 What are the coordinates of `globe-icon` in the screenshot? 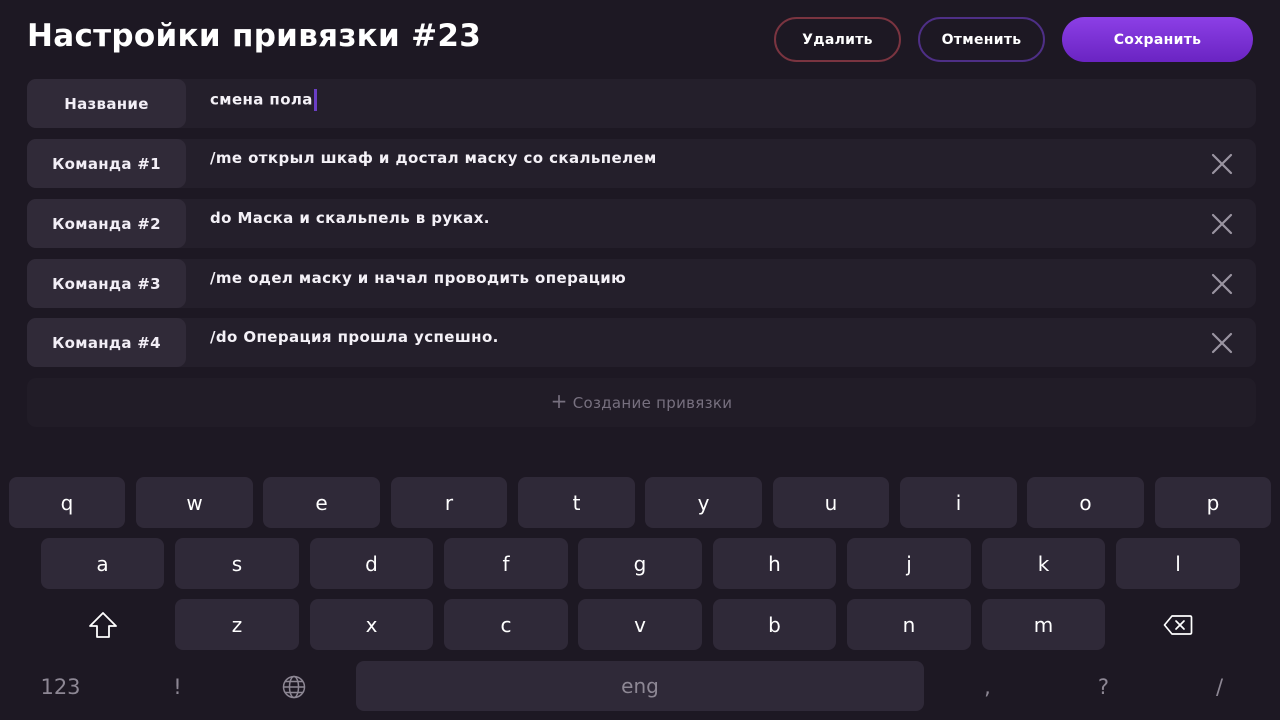 It's located at (293, 686).